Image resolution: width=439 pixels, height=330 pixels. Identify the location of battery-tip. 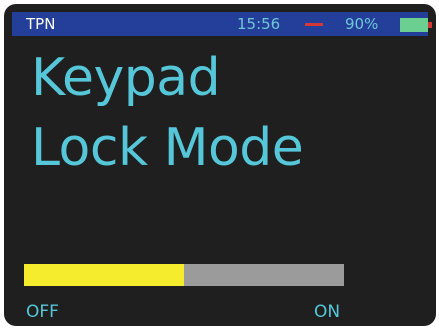
(430, 25).